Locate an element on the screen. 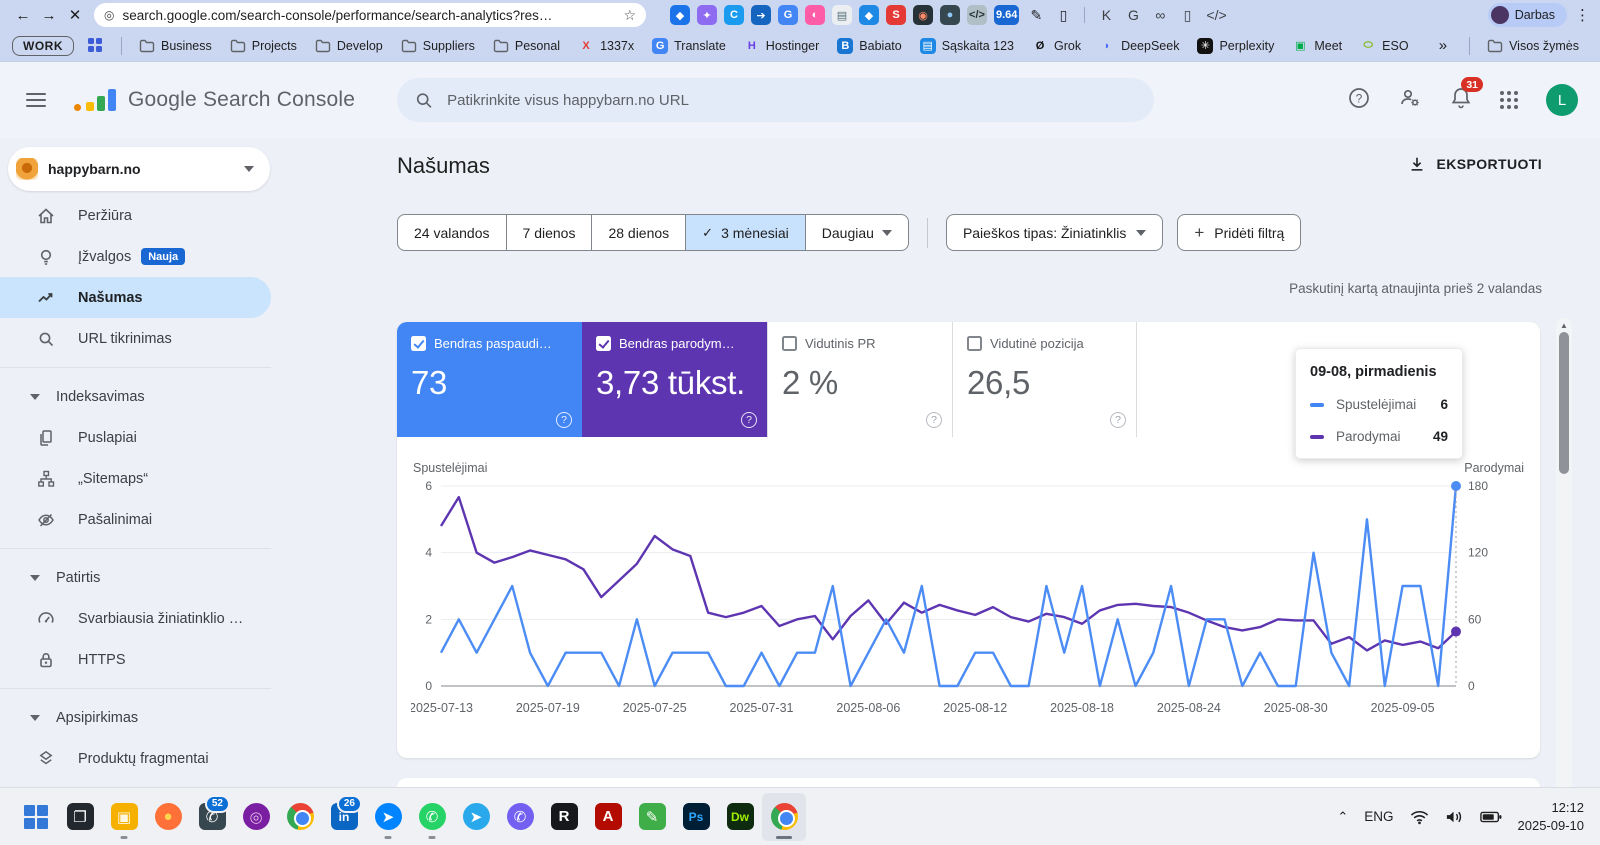 The height and width of the screenshot is (845, 1600). price-tag-extension-icon: ◆ is located at coordinates (869, 15).